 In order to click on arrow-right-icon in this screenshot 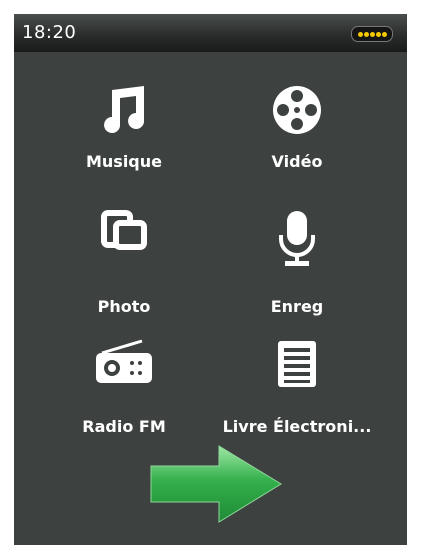, I will do `click(216, 484)`.